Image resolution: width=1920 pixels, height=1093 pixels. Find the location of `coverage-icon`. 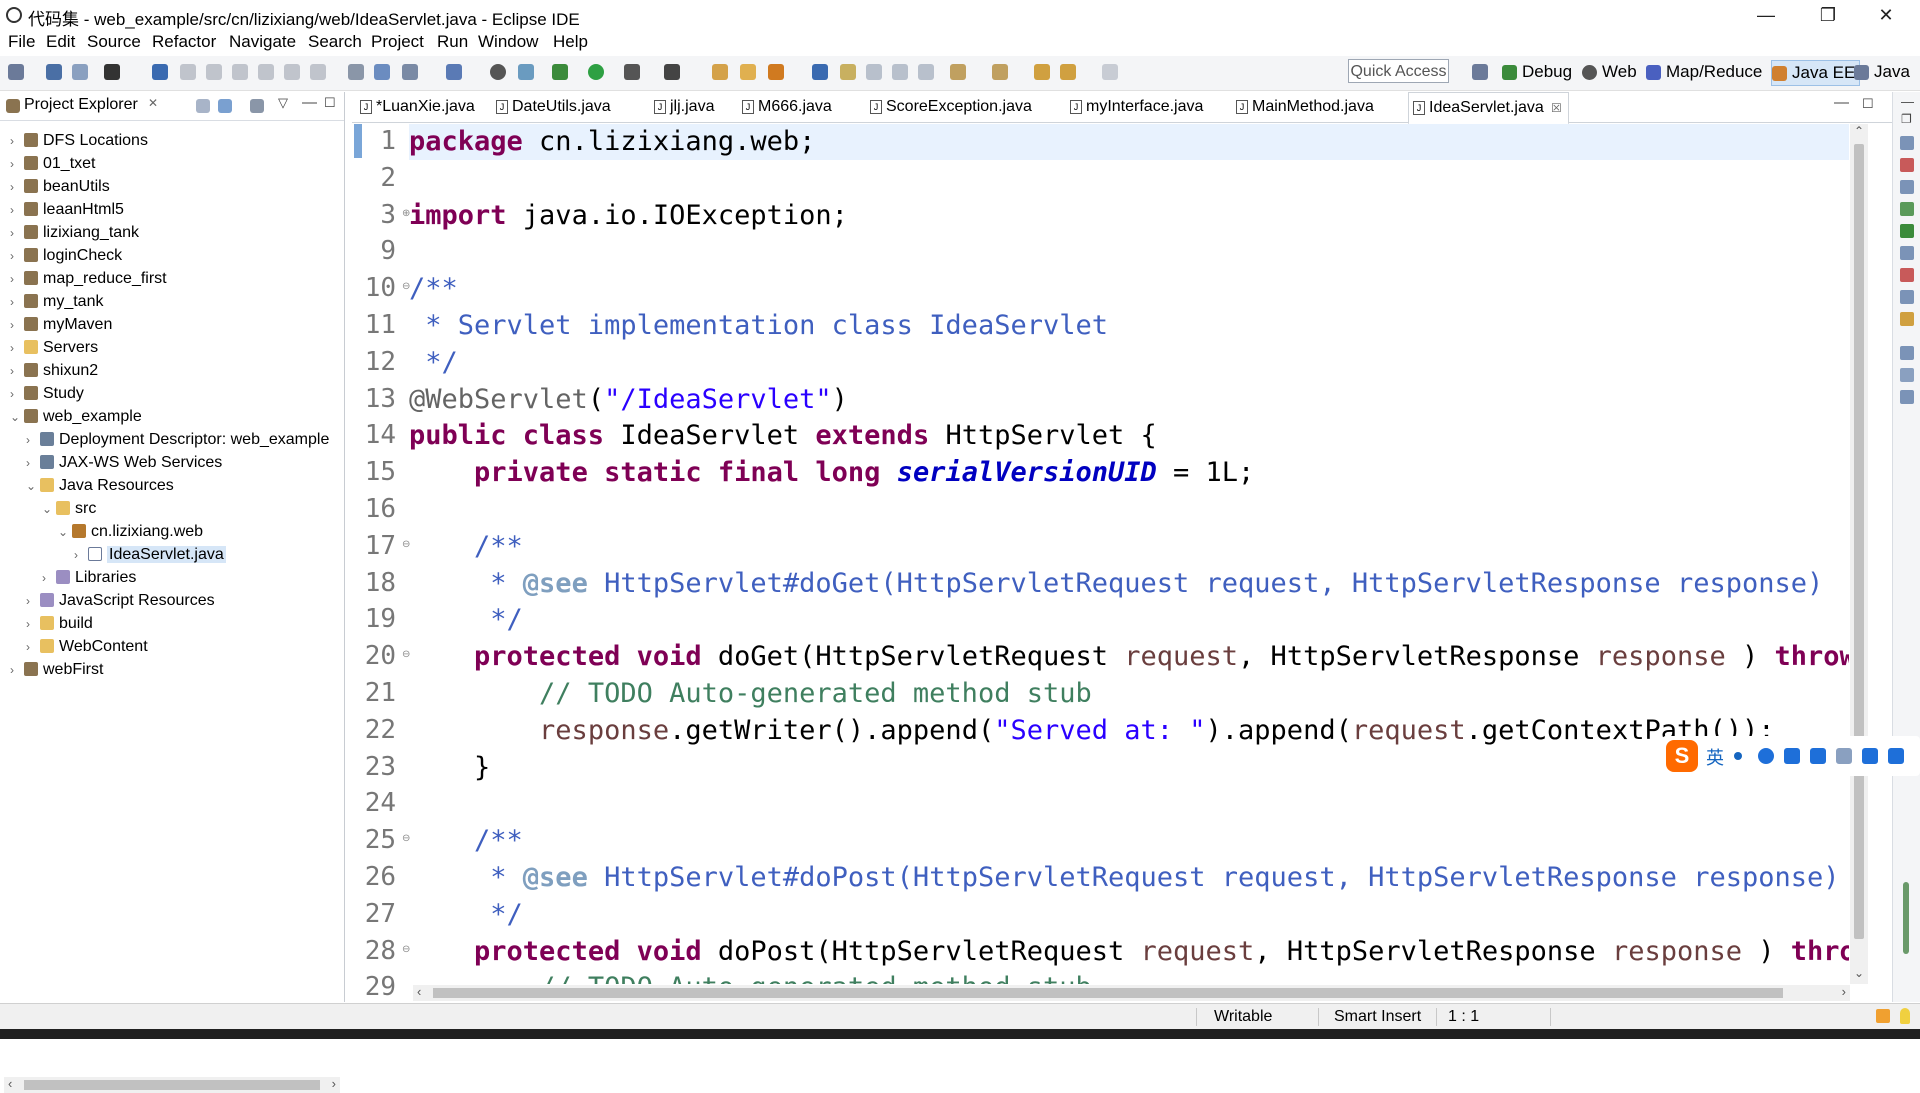

coverage-icon is located at coordinates (632, 72).